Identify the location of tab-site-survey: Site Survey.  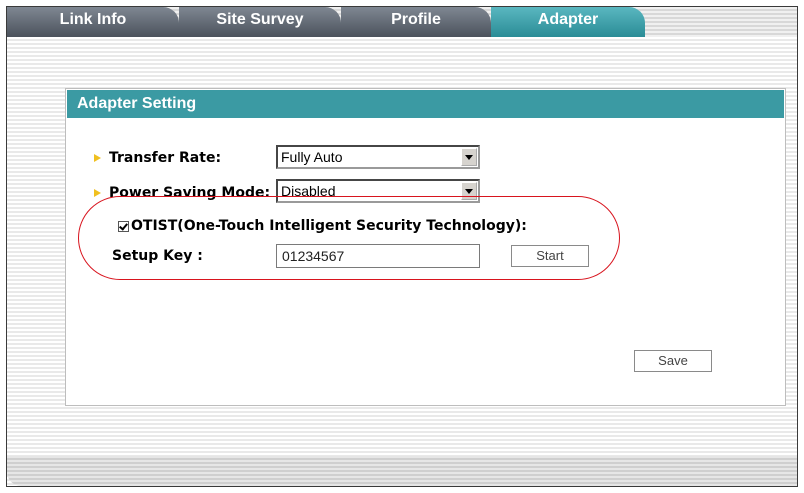
(260, 22).